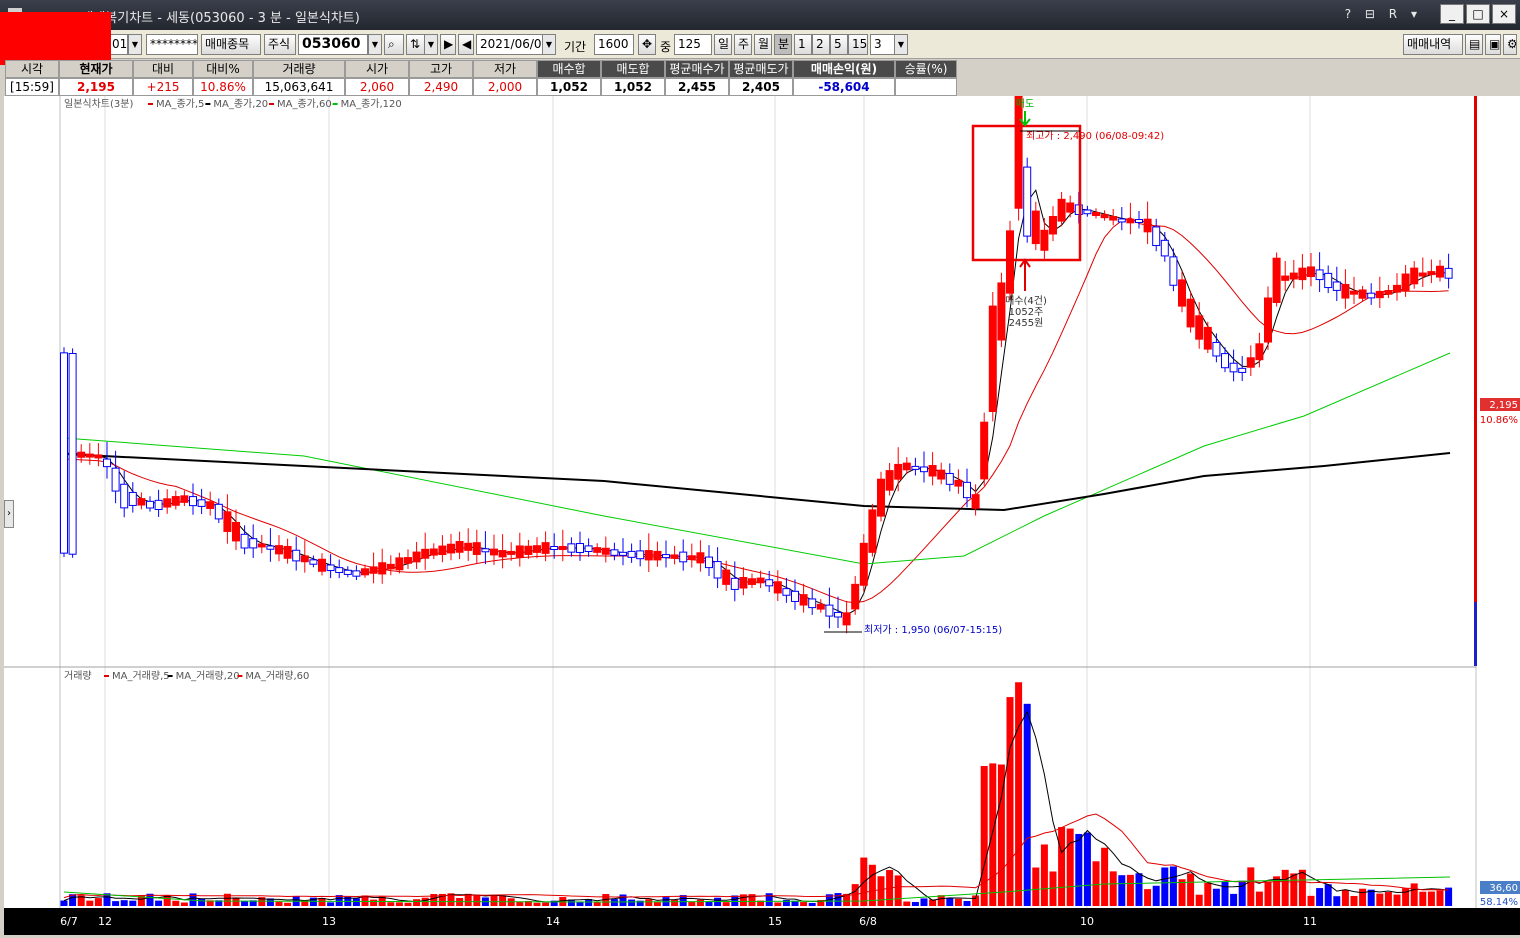 The width and height of the screenshot is (1520, 938). What do you see at coordinates (333, 44) in the screenshot?
I see `stock-code-input: 053060` at bounding box center [333, 44].